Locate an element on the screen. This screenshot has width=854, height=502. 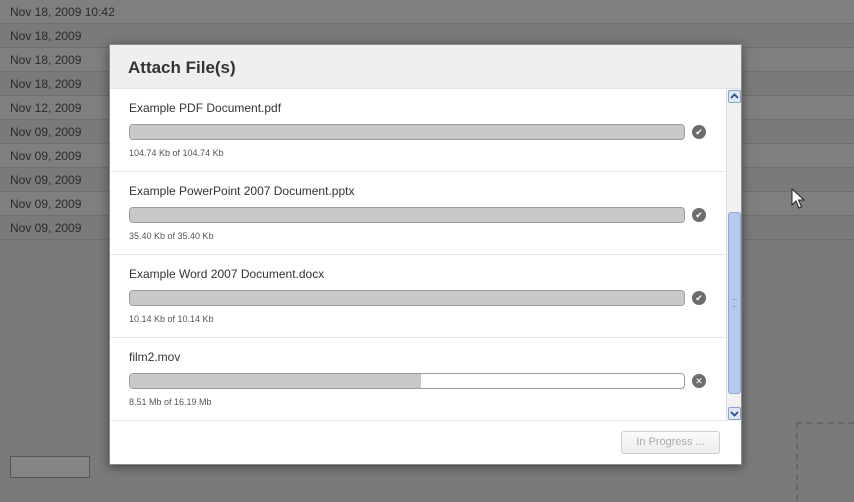
file-name: film2.mov is located at coordinates (155, 357).